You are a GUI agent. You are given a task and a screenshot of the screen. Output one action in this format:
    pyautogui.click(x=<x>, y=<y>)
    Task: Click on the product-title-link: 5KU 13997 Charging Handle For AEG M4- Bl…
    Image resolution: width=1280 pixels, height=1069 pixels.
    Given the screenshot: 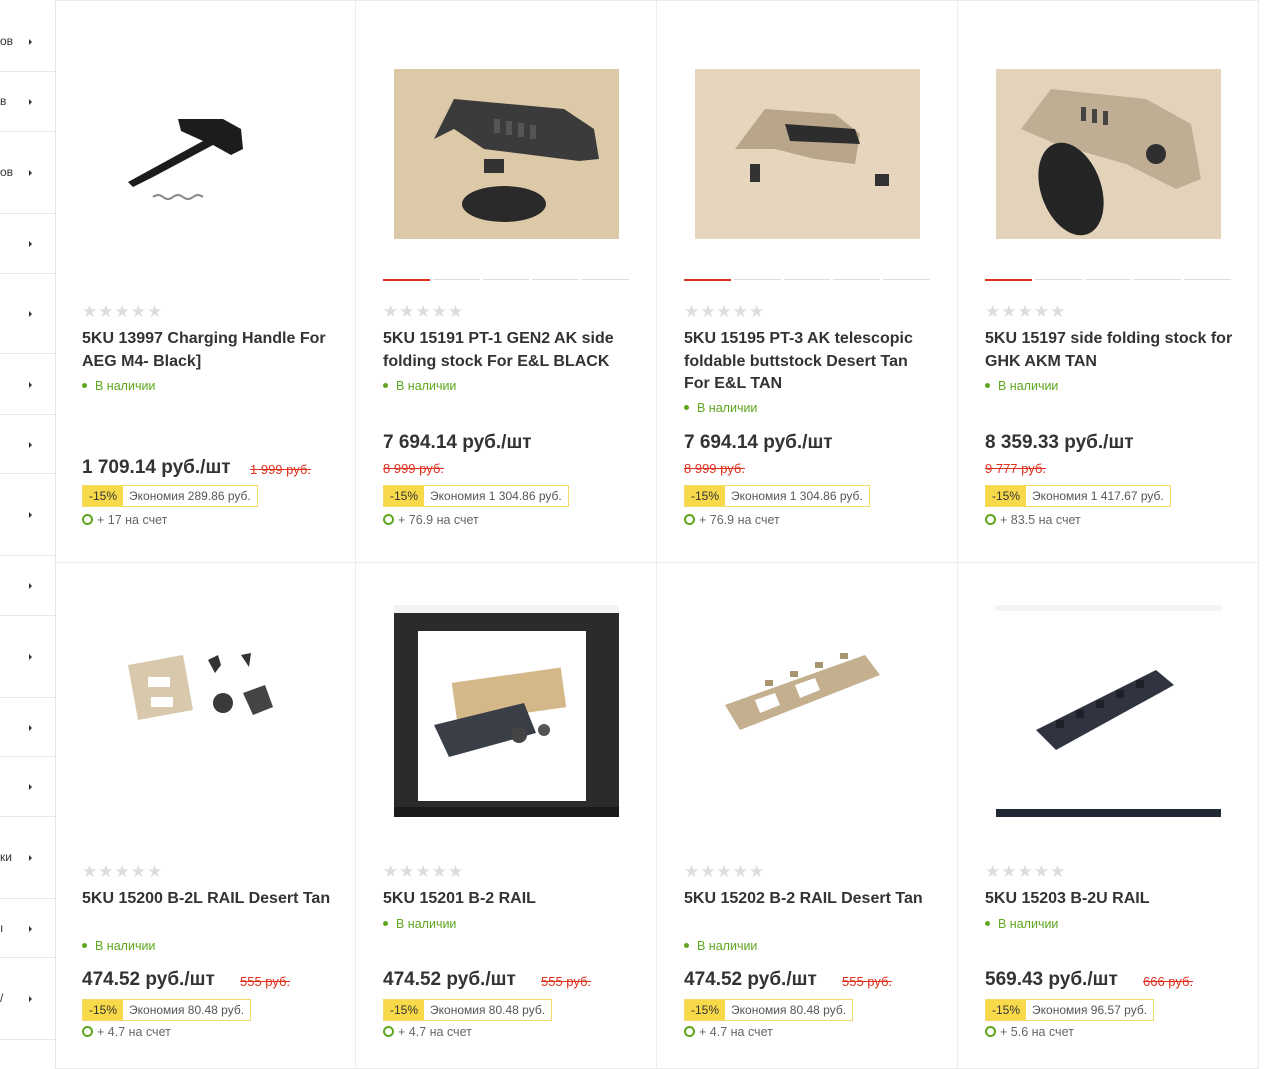 What is the action you would take?
    pyautogui.click(x=207, y=350)
    